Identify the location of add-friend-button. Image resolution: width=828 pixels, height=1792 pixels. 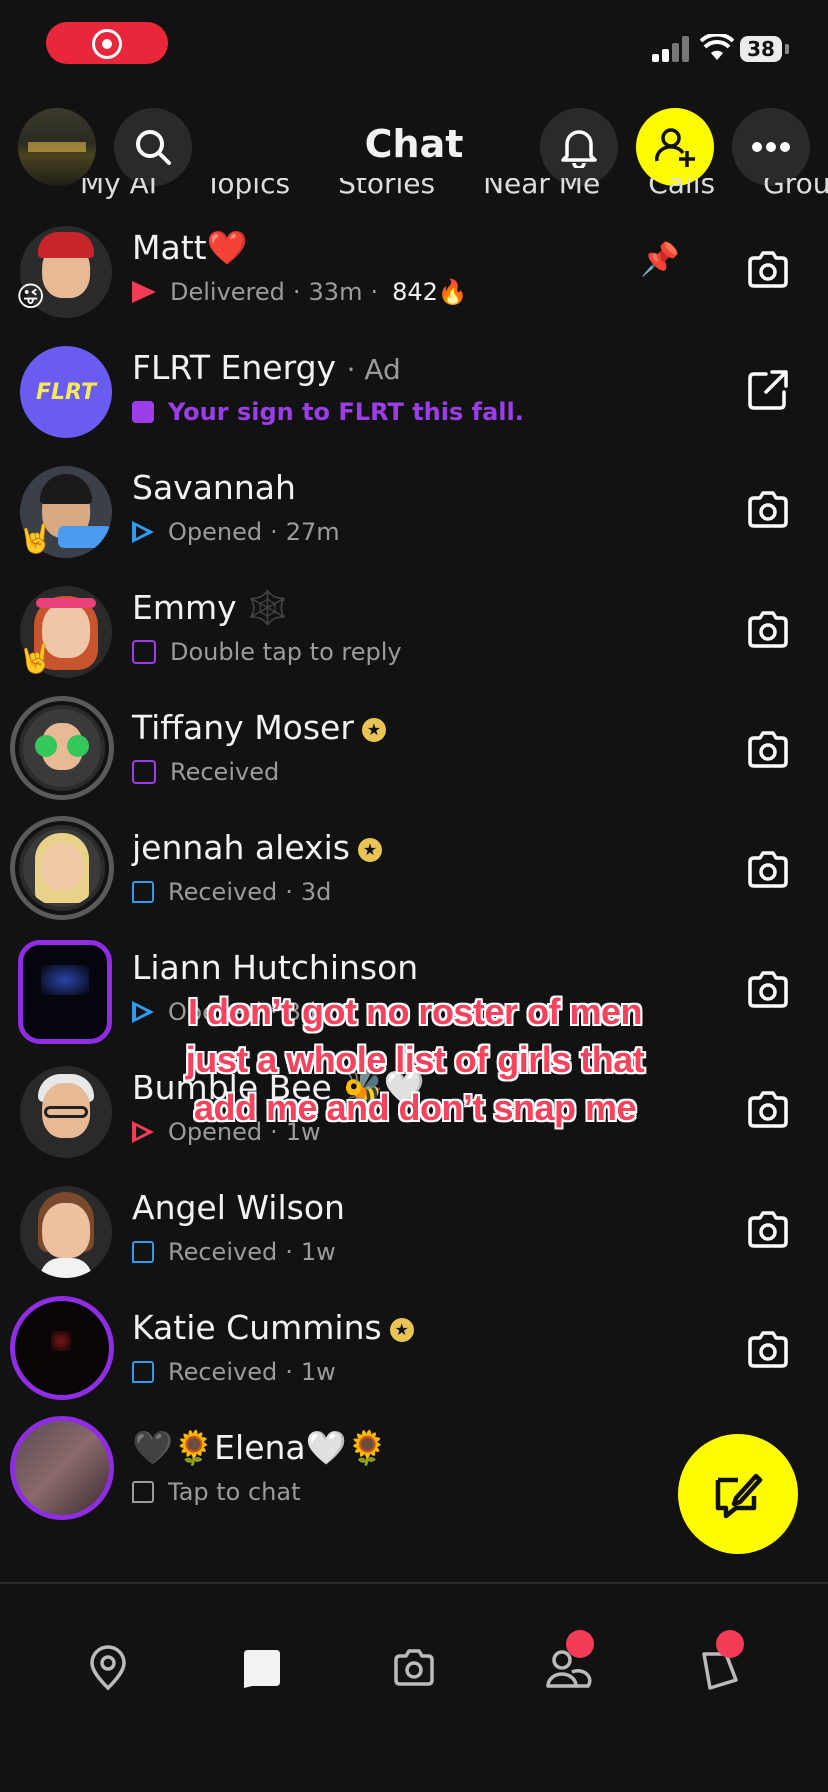
(675, 147).